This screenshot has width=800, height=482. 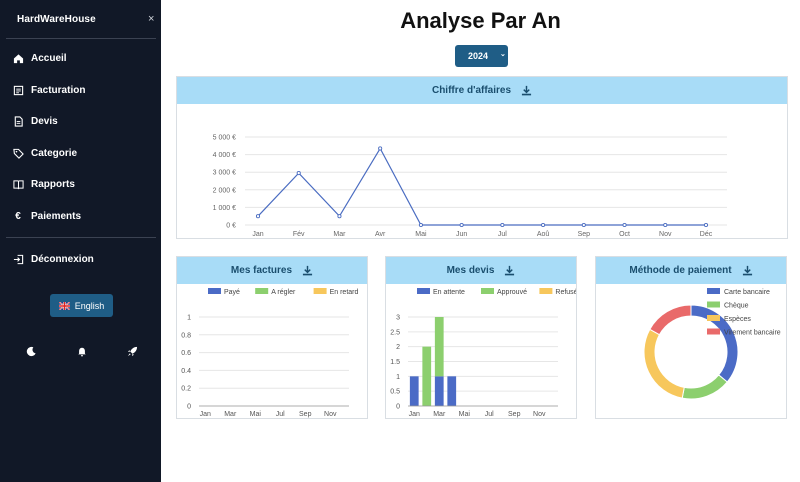 I want to click on moon-icon, so click(x=31, y=351).